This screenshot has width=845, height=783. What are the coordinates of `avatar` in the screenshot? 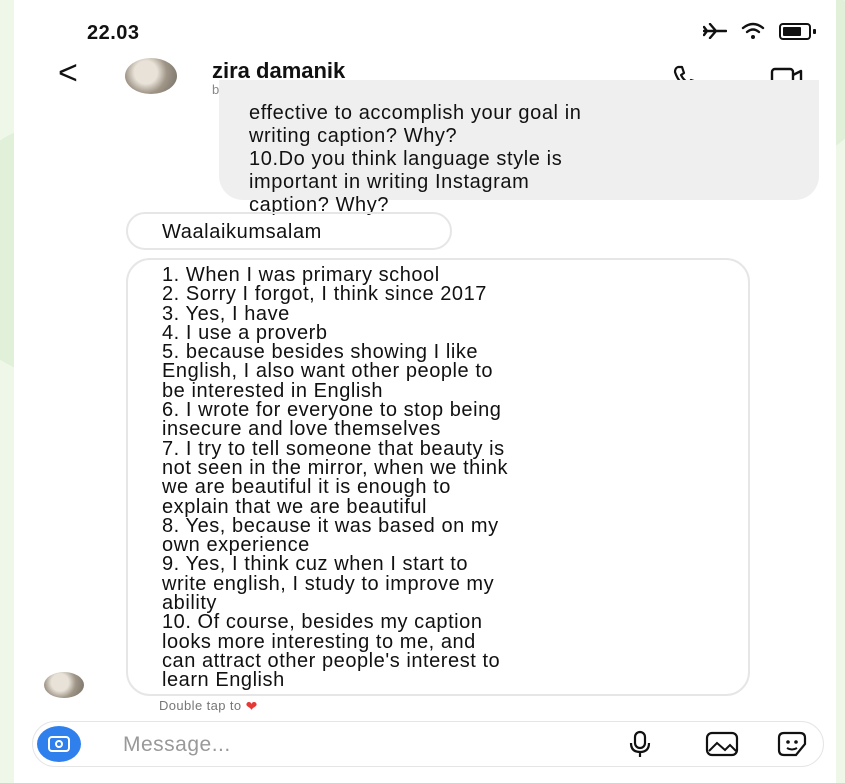 It's located at (151, 76).